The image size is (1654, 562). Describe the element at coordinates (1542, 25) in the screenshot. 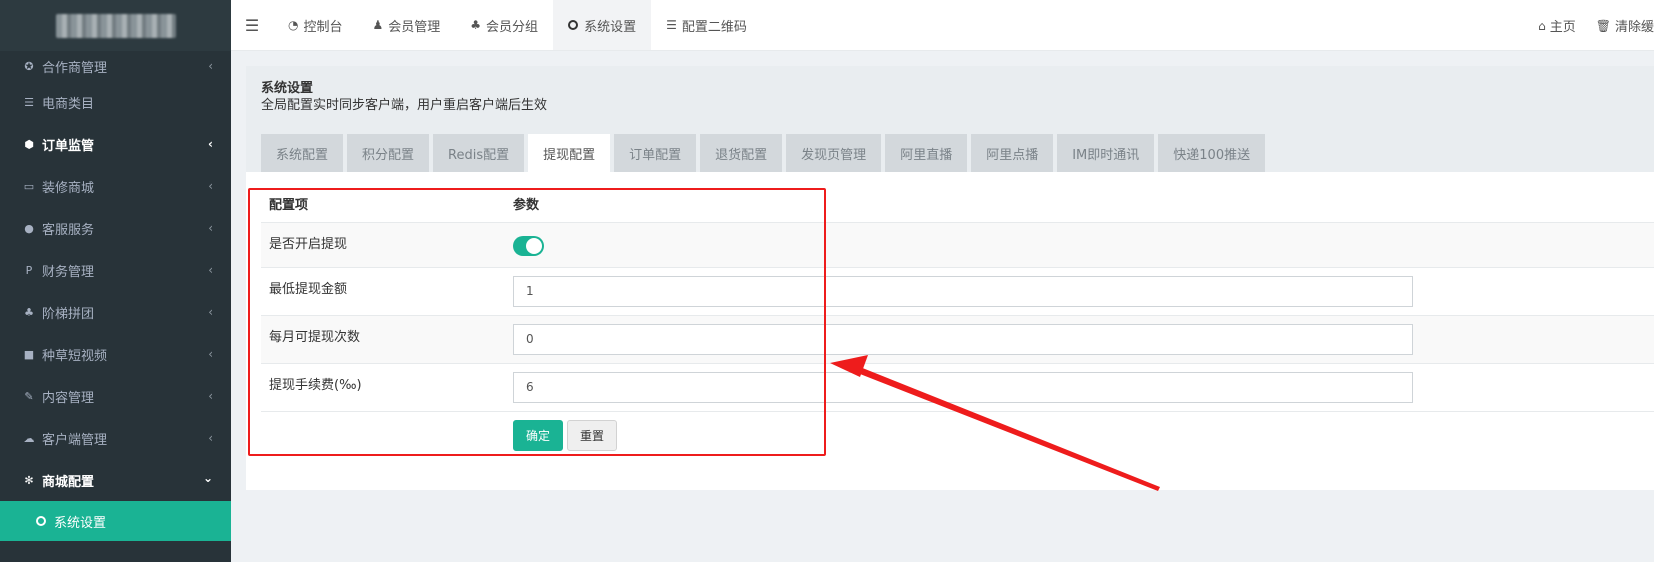

I see `home-icon: ⌂` at that location.